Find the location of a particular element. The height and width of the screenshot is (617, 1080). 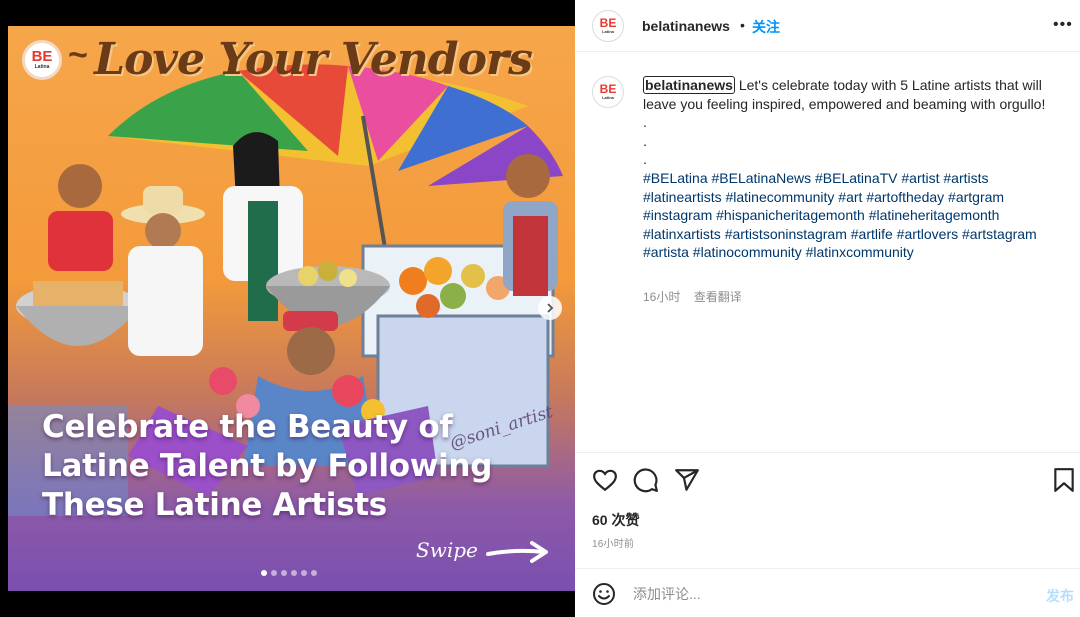

title-ornament-right: ~ is located at coordinates (502, 55).